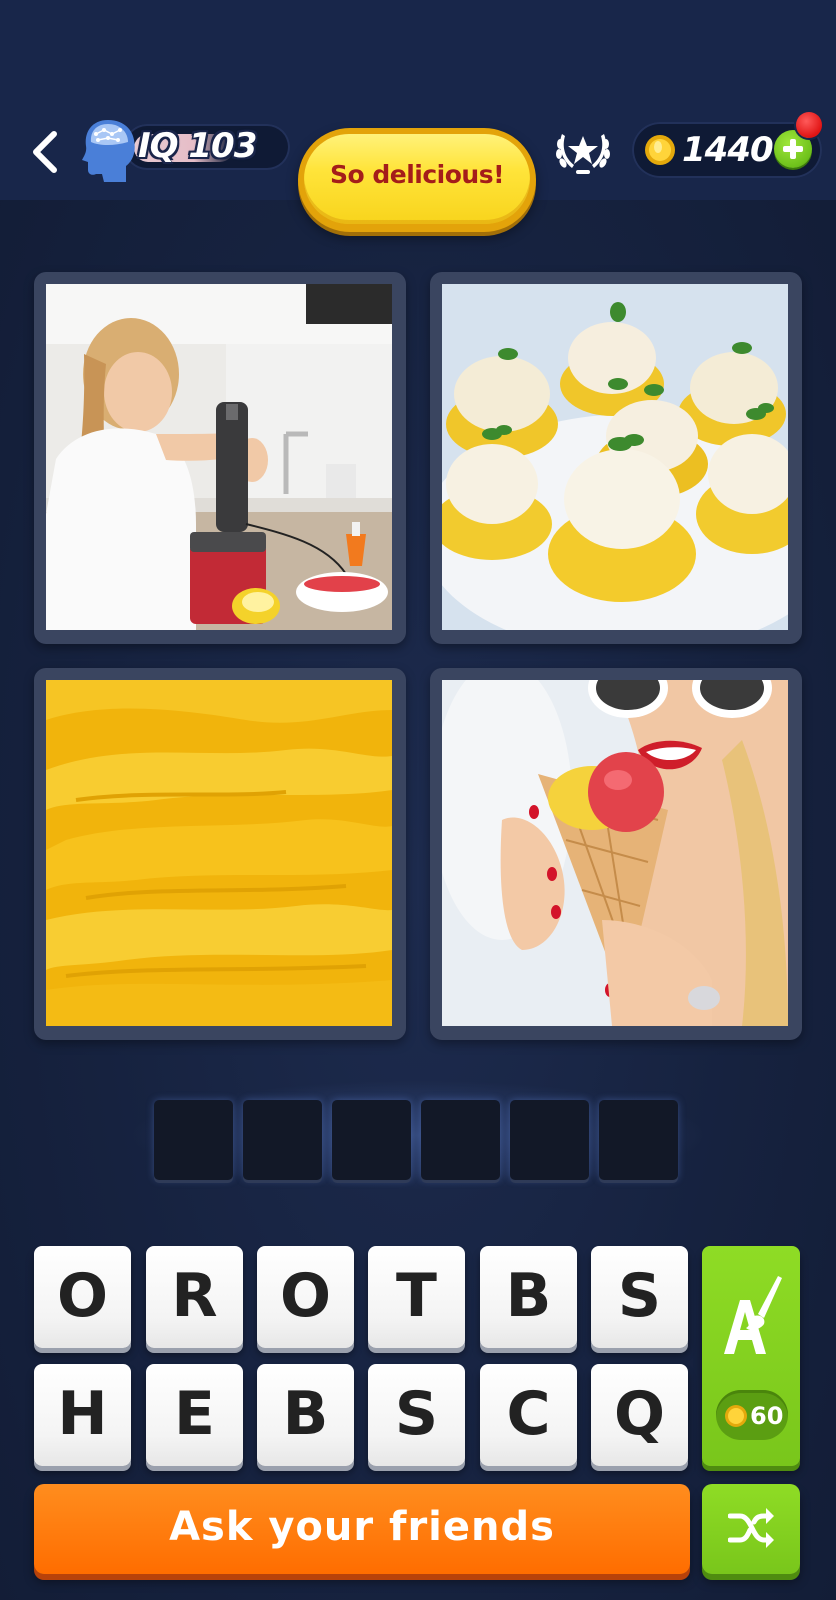 The height and width of the screenshot is (1600, 836). Describe the element at coordinates (753, 1315) in the screenshot. I see `letter-paintbrush-icon` at that location.